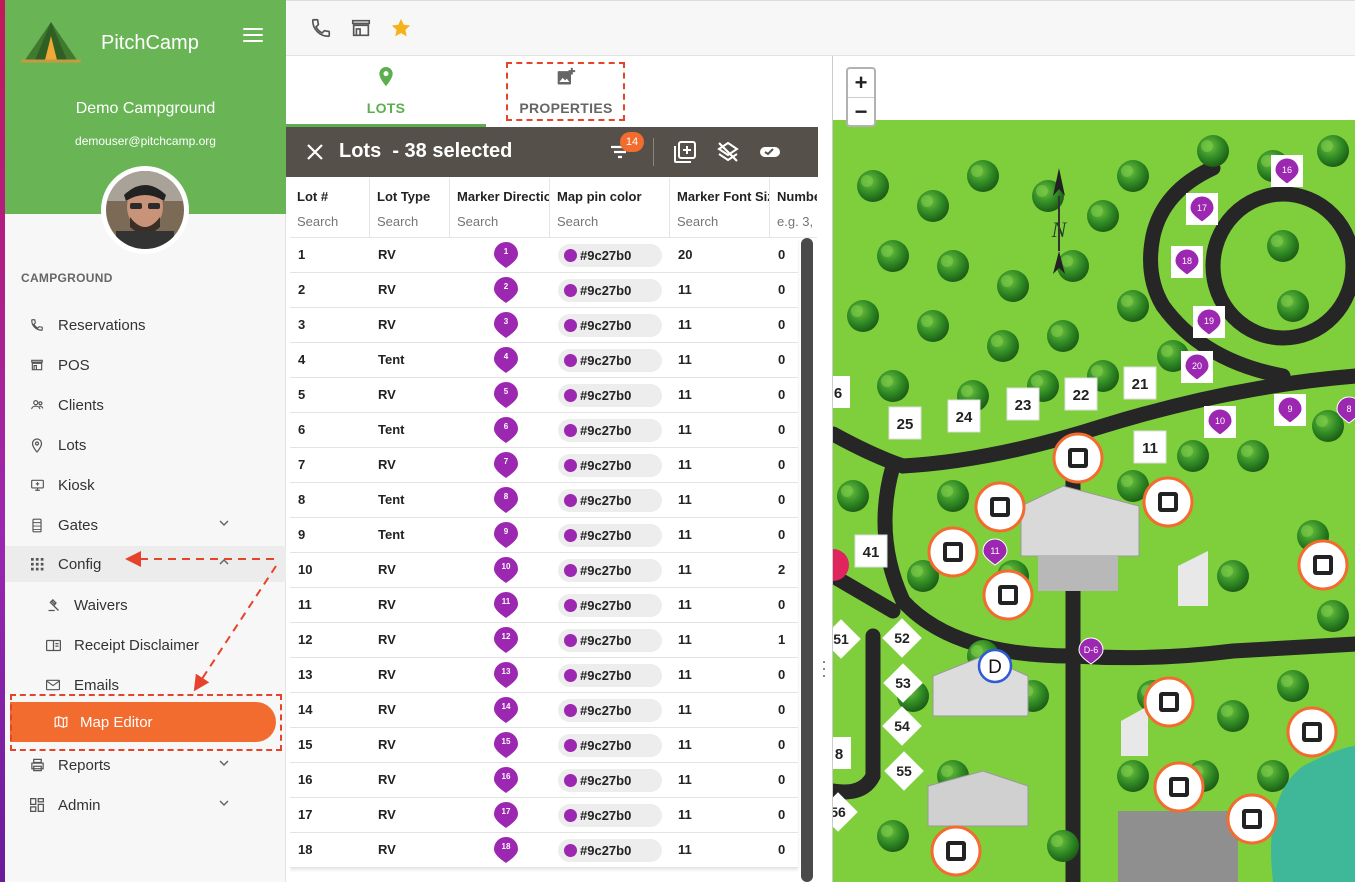 Image resolution: width=1355 pixels, height=882 pixels. What do you see at coordinates (1252, 819) in the screenshot?
I see `firewood-icon` at bounding box center [1252, 819].